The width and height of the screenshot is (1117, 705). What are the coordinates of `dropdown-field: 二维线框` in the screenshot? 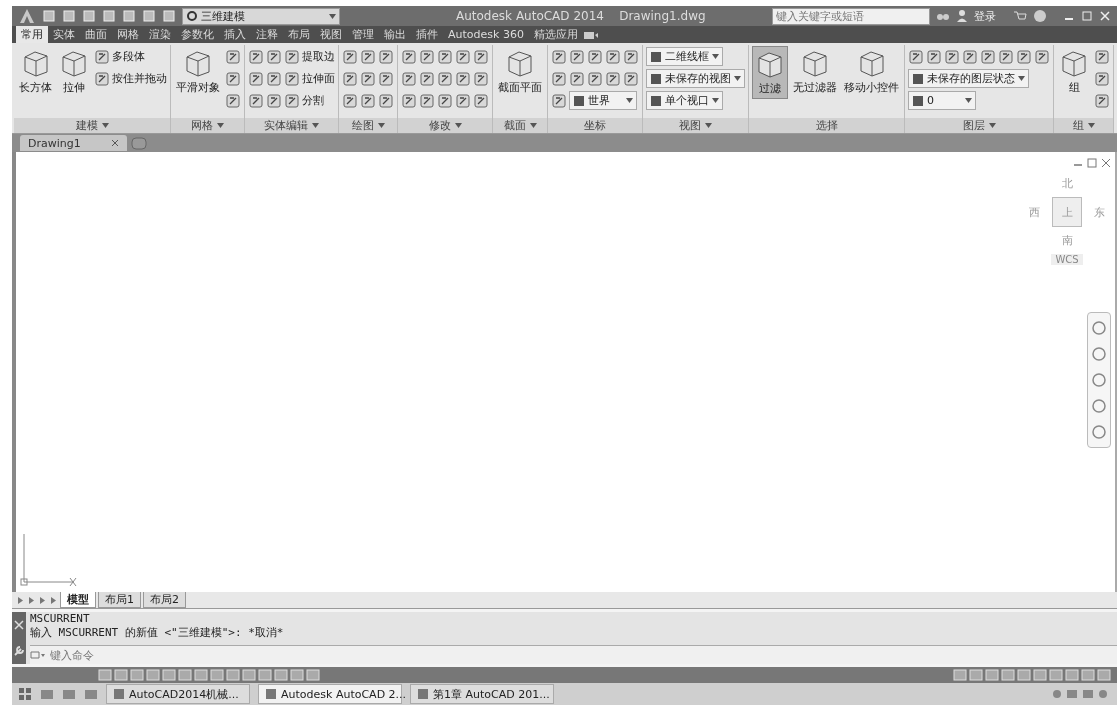 It's located at (684, 56).